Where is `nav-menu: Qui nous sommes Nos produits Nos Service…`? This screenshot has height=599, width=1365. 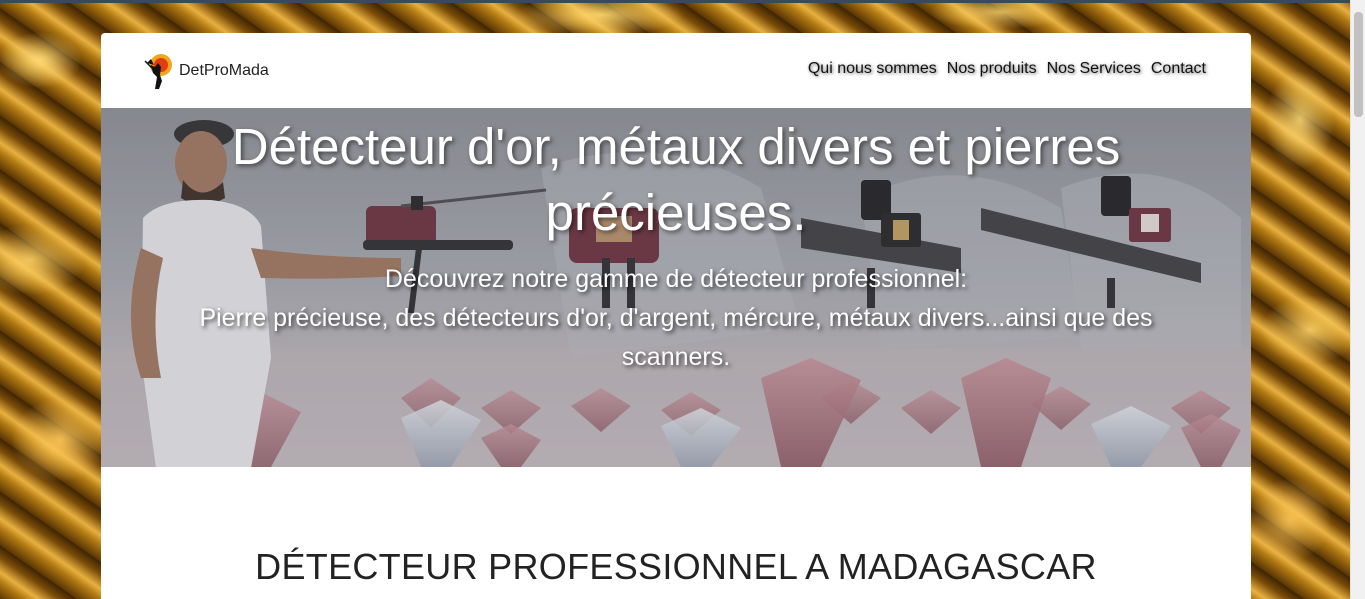 nav-menu: Qui nous sommes Nos produits Nos Service… is located at coordinates (1002, 69).